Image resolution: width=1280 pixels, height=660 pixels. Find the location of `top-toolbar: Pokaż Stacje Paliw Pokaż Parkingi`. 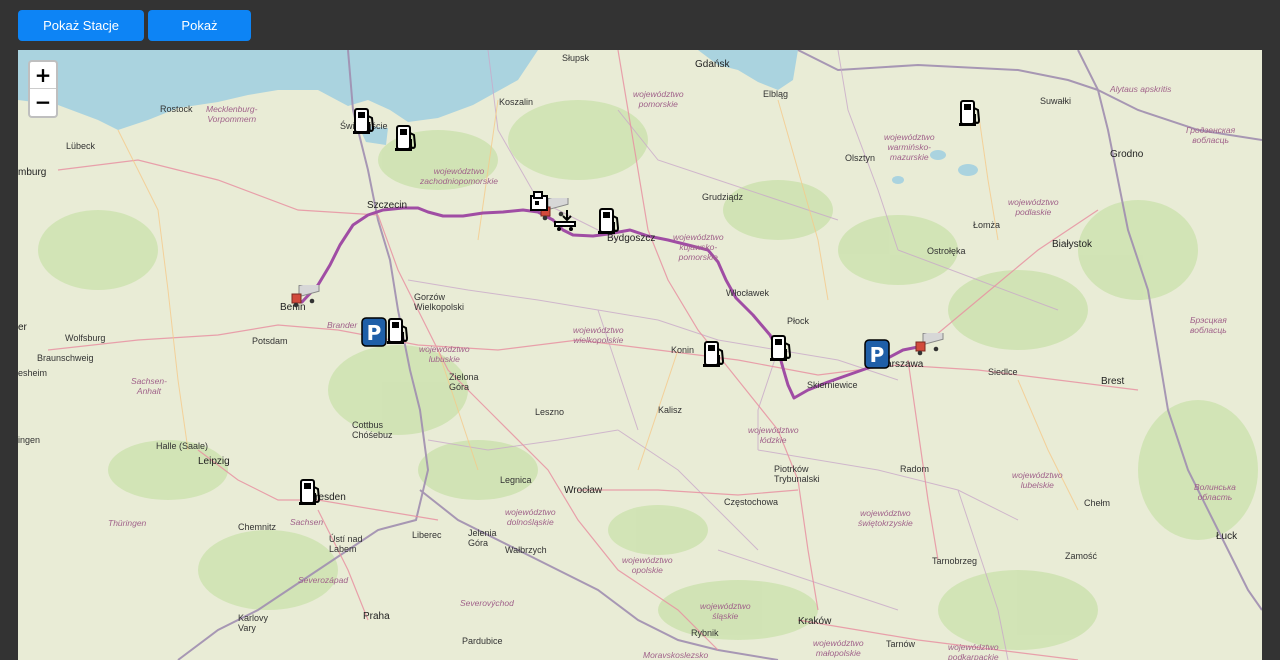

top-toolbar: Pokaż Stacje Paliw Pokaż Parkingi is located at coordinates (640, 32).